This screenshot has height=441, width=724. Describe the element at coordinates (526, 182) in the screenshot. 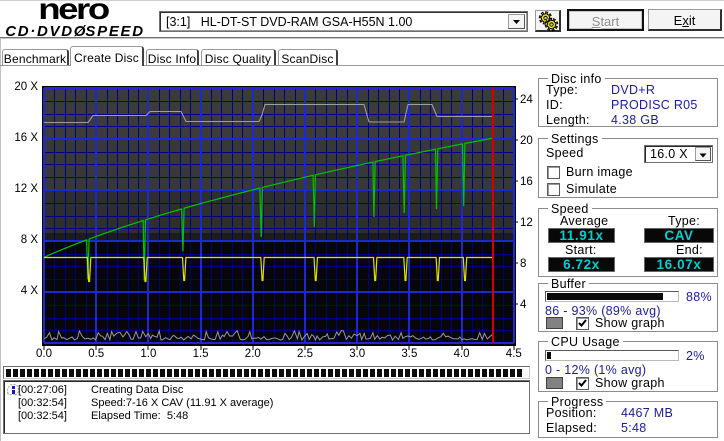

I see `svg-text: 16` at that location.